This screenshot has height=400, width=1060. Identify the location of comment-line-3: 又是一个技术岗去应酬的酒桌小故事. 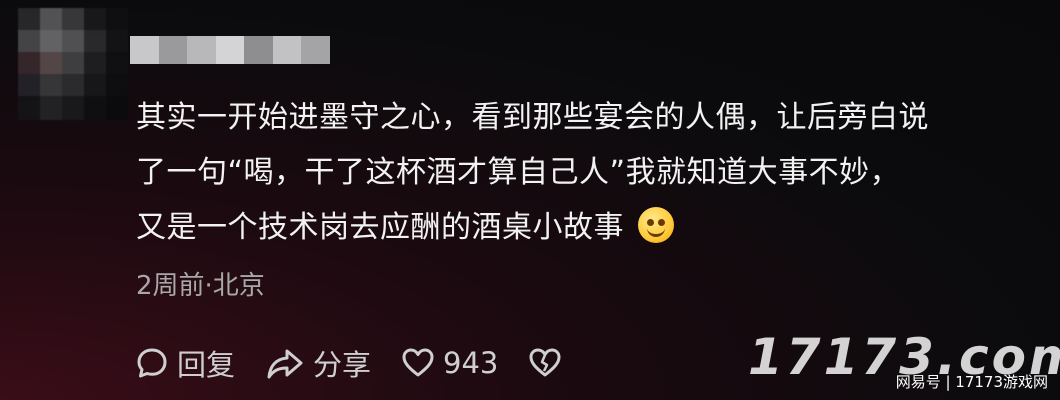
(586, 227).